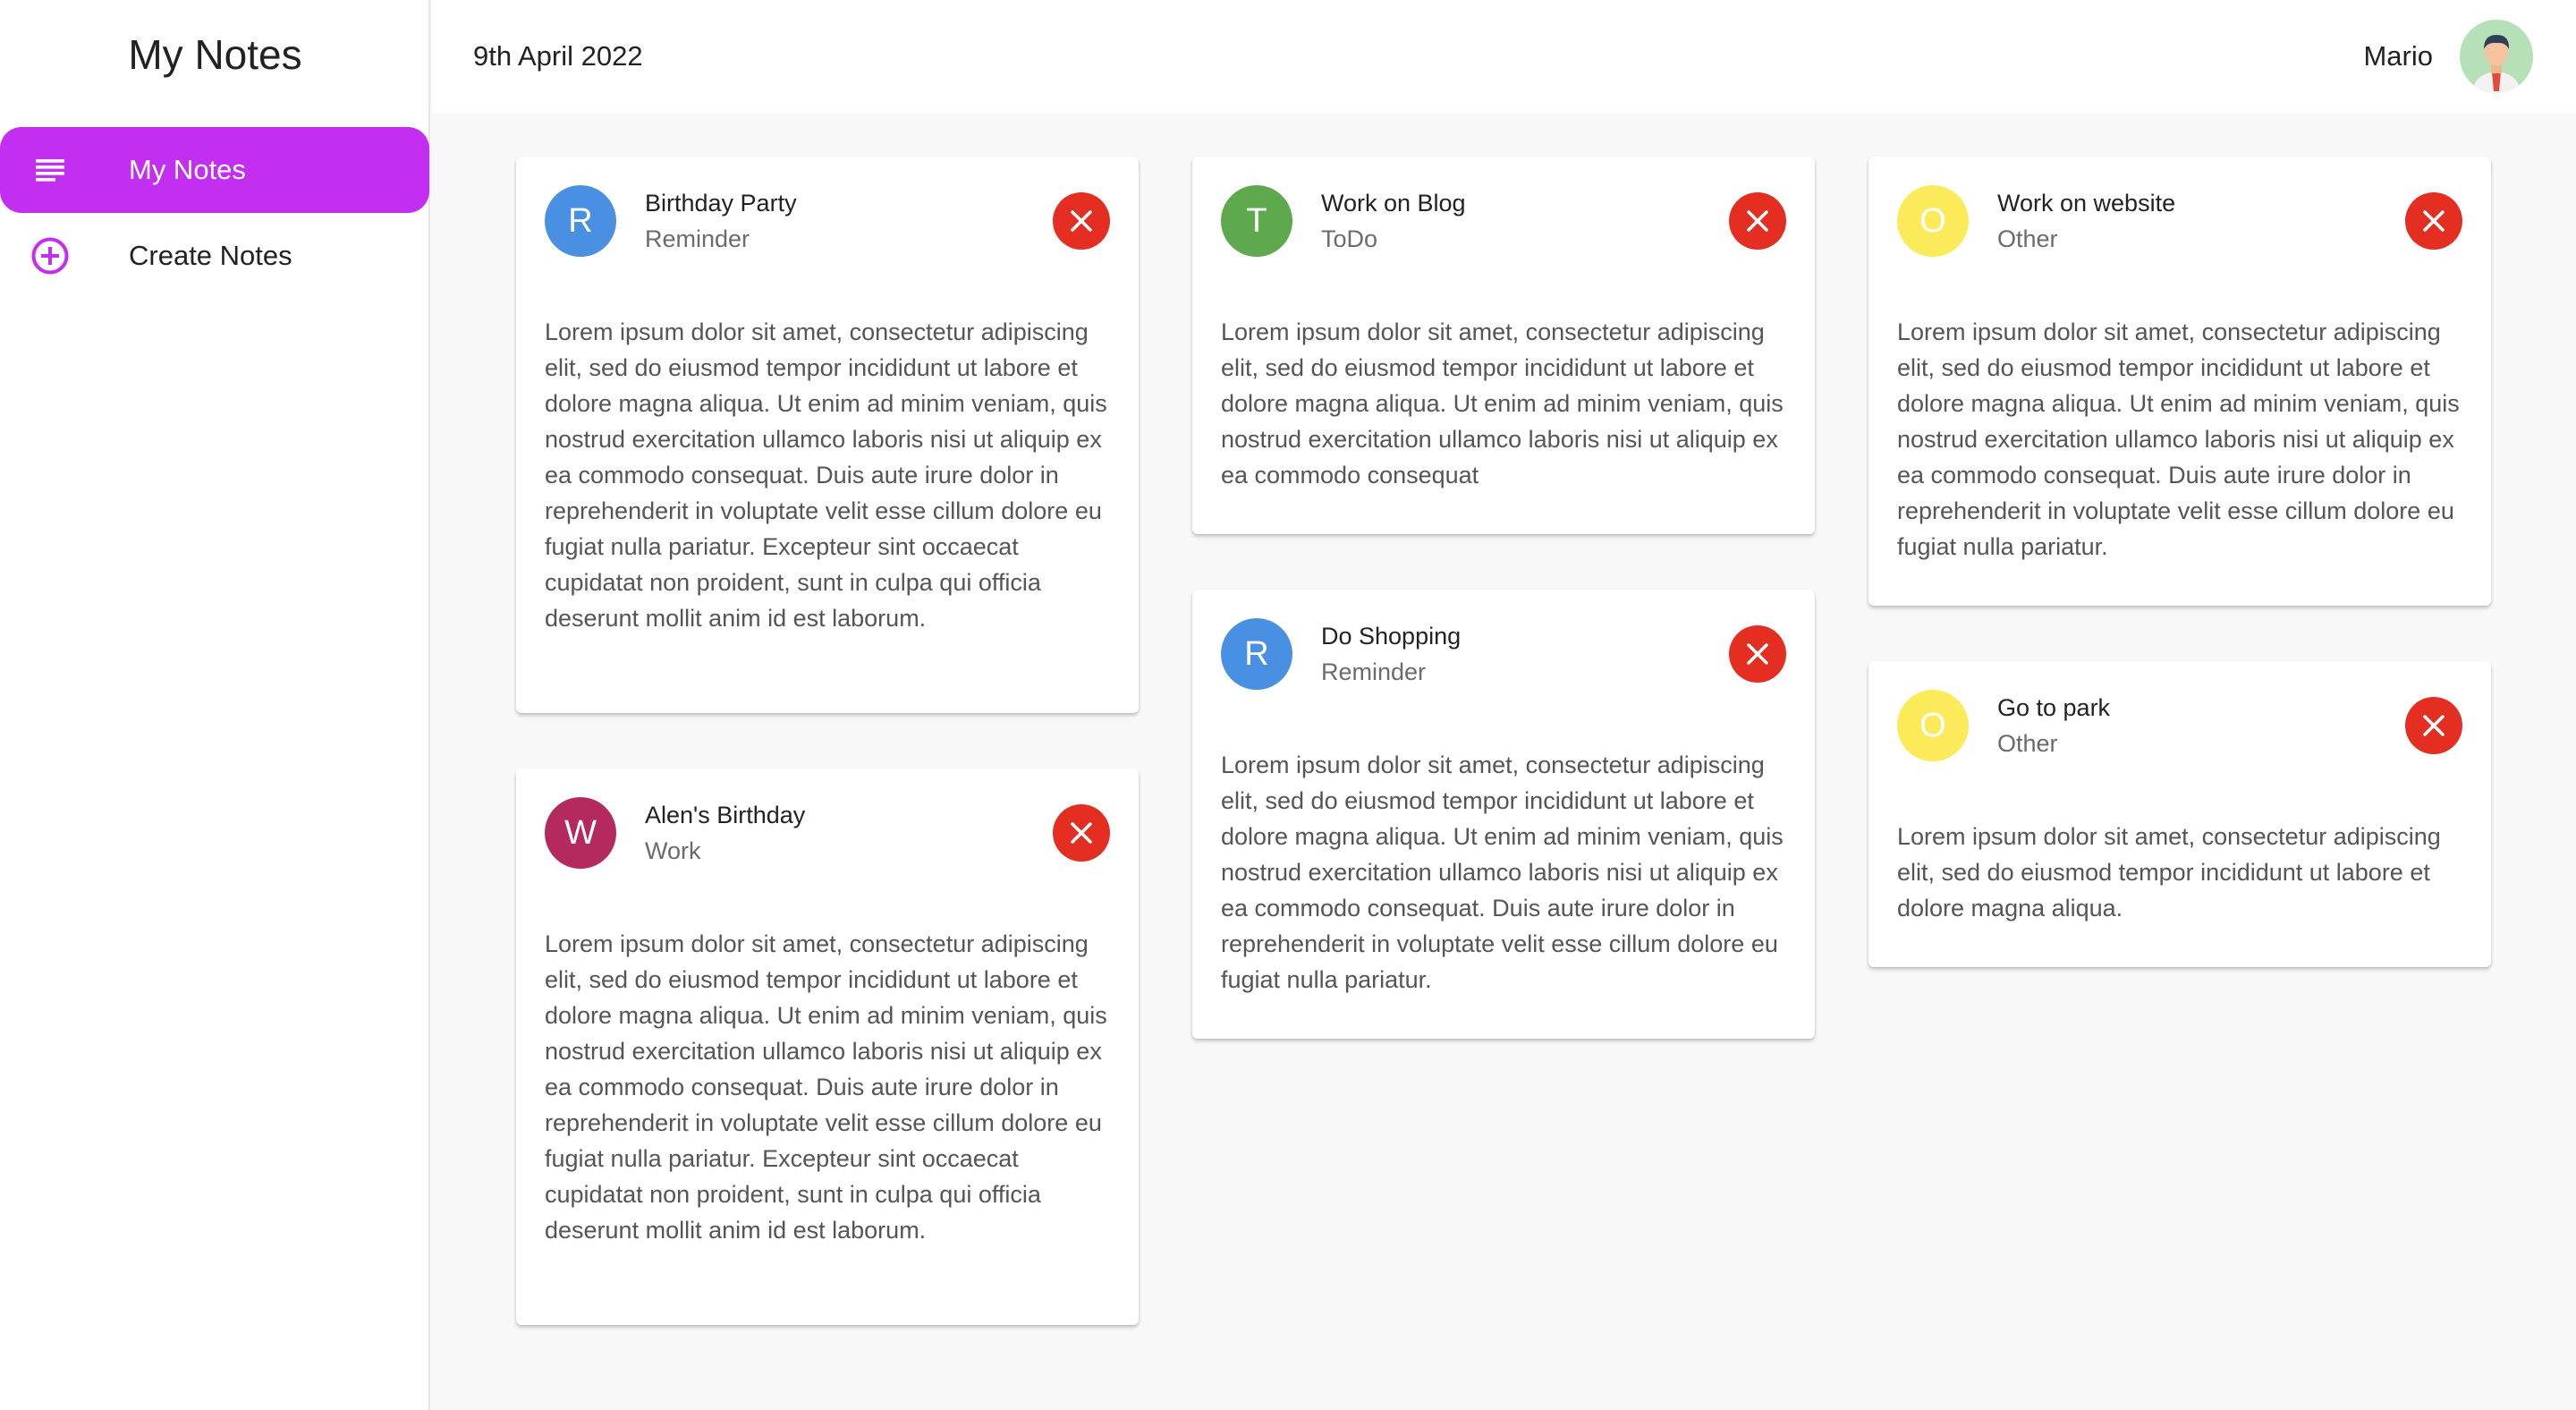 Image resolution: width=2576 pixels, height=1410 pixels. What do you see at coordinates (187, 170) in the screenshot?
I see `sidebar-item-label: My Notes` at bounding box center [187, 170].